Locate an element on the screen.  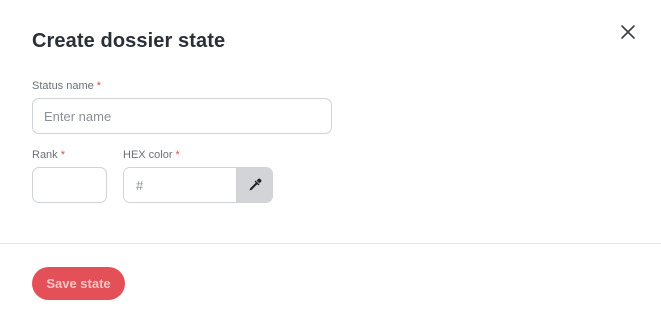
status-name-label: Status name * is located at coordinates (66, 86).